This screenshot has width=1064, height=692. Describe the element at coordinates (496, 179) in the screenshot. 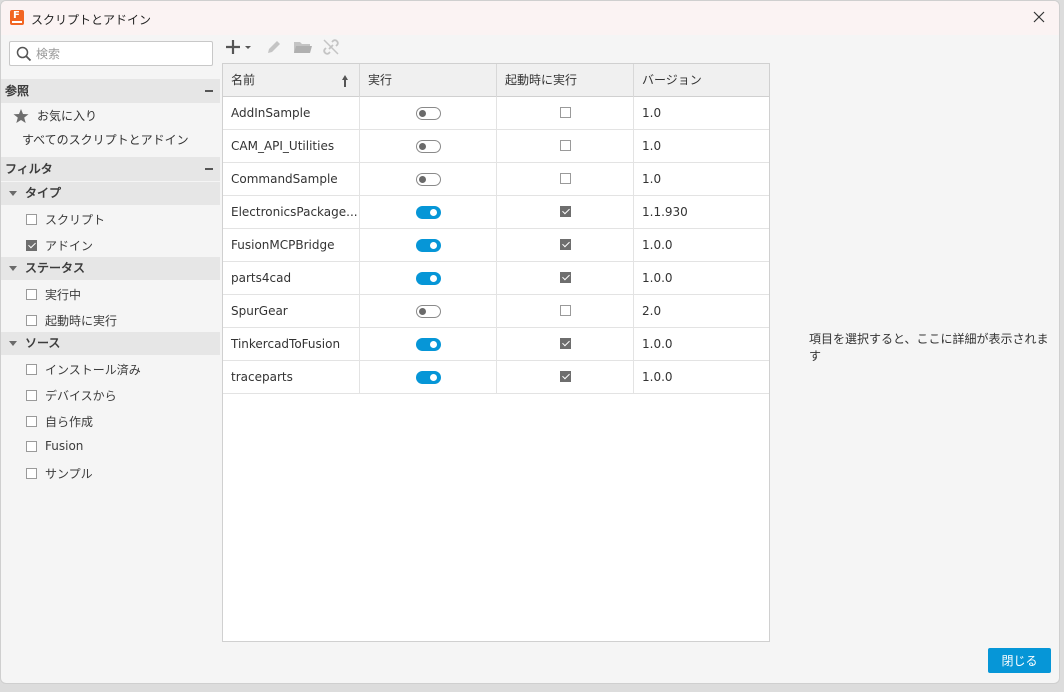

I see `table-row: CommandSample 1.0` at that location.